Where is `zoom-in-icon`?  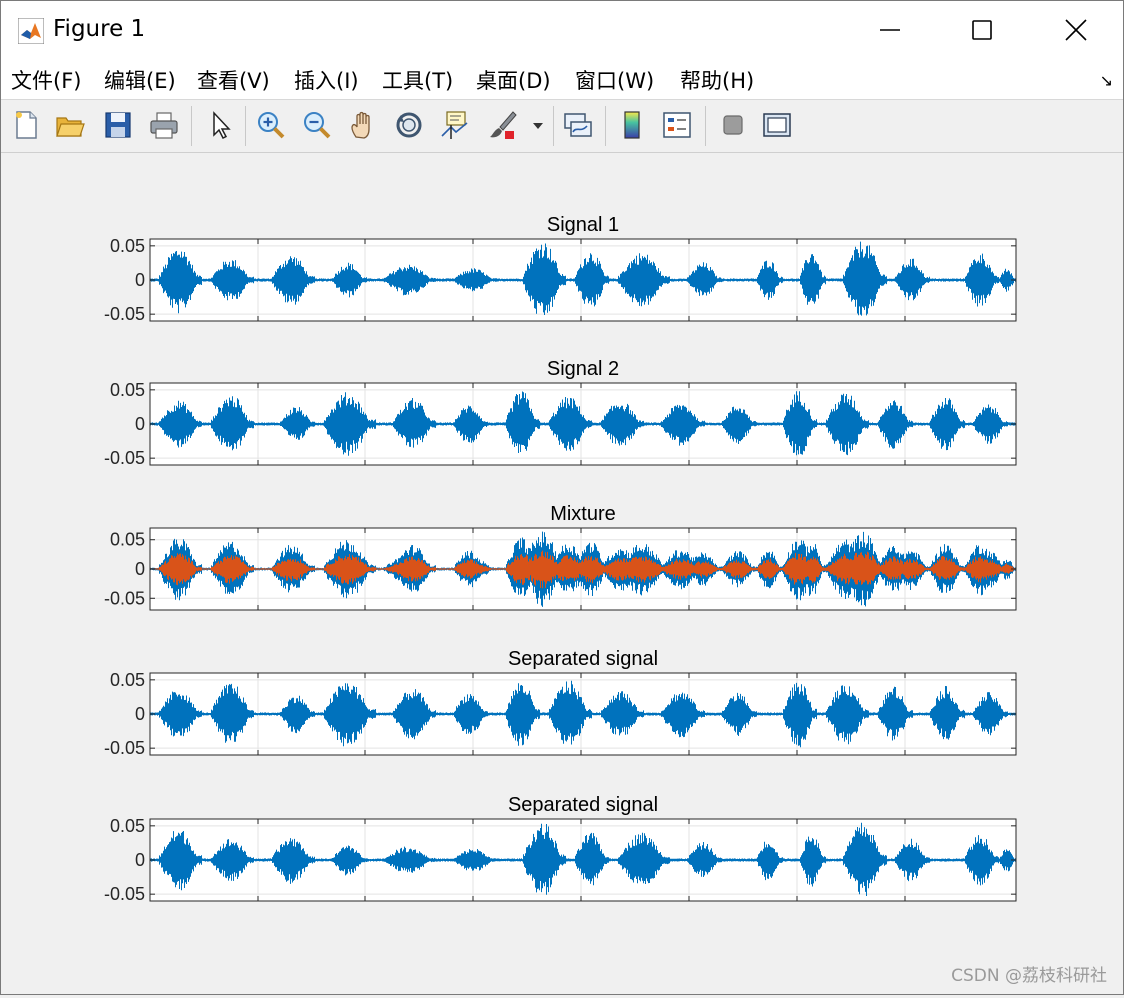
zoom-in-icon is located at coordinates (271, 125).